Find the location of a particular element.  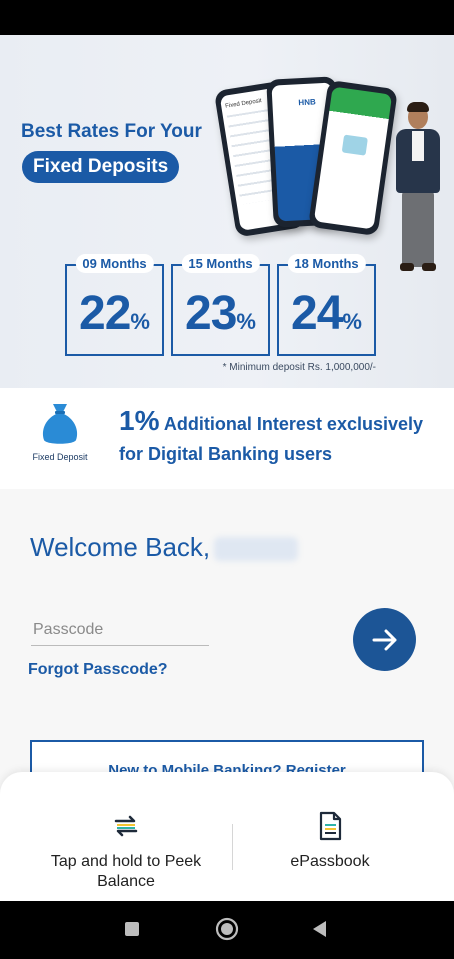

phone-screen-label: Fixed Deposit is located at coordinates (243, 104).